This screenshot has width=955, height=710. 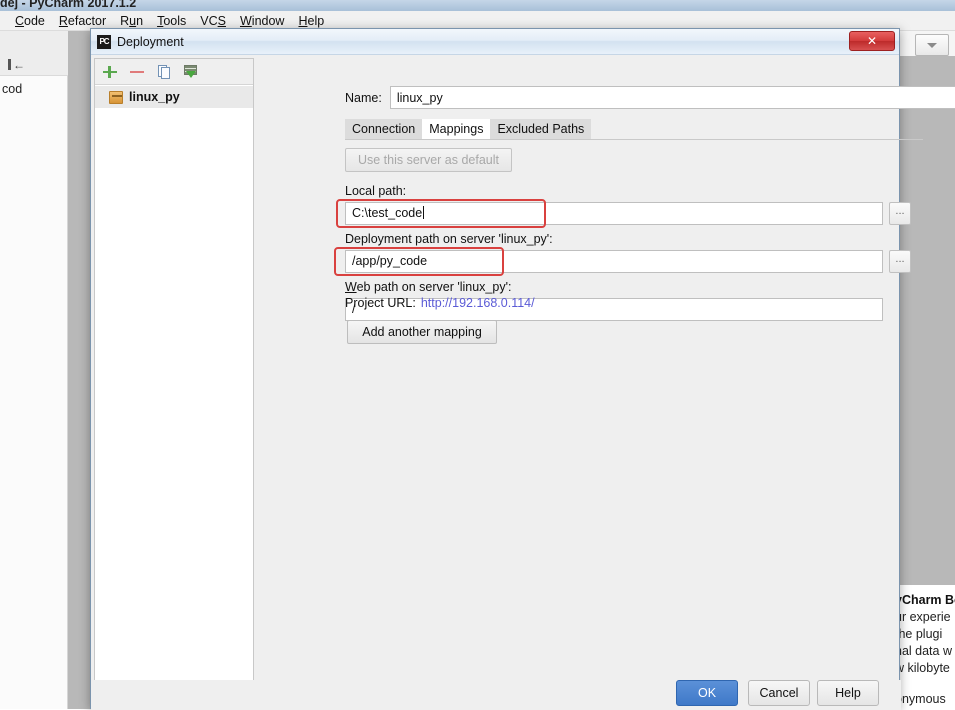 I want to click on web-path-label-rest: eb path on server 'linux_py':, so click(x=434, y=287).